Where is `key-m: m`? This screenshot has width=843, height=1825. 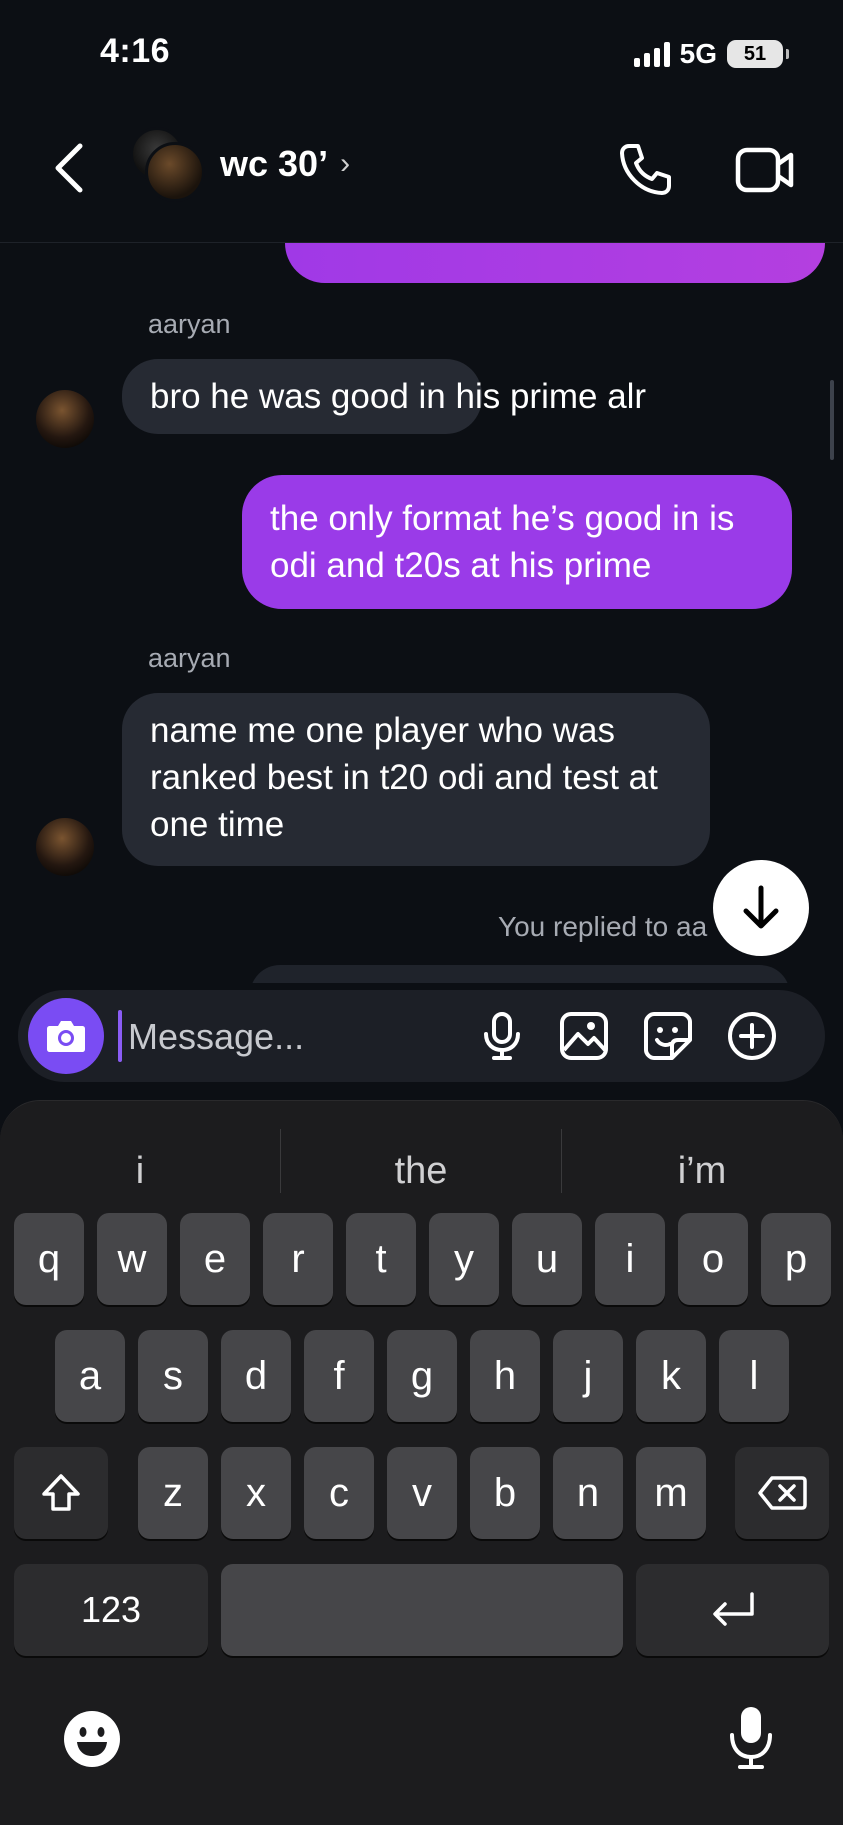
key-m: m is located at coordinates (671, 1493).